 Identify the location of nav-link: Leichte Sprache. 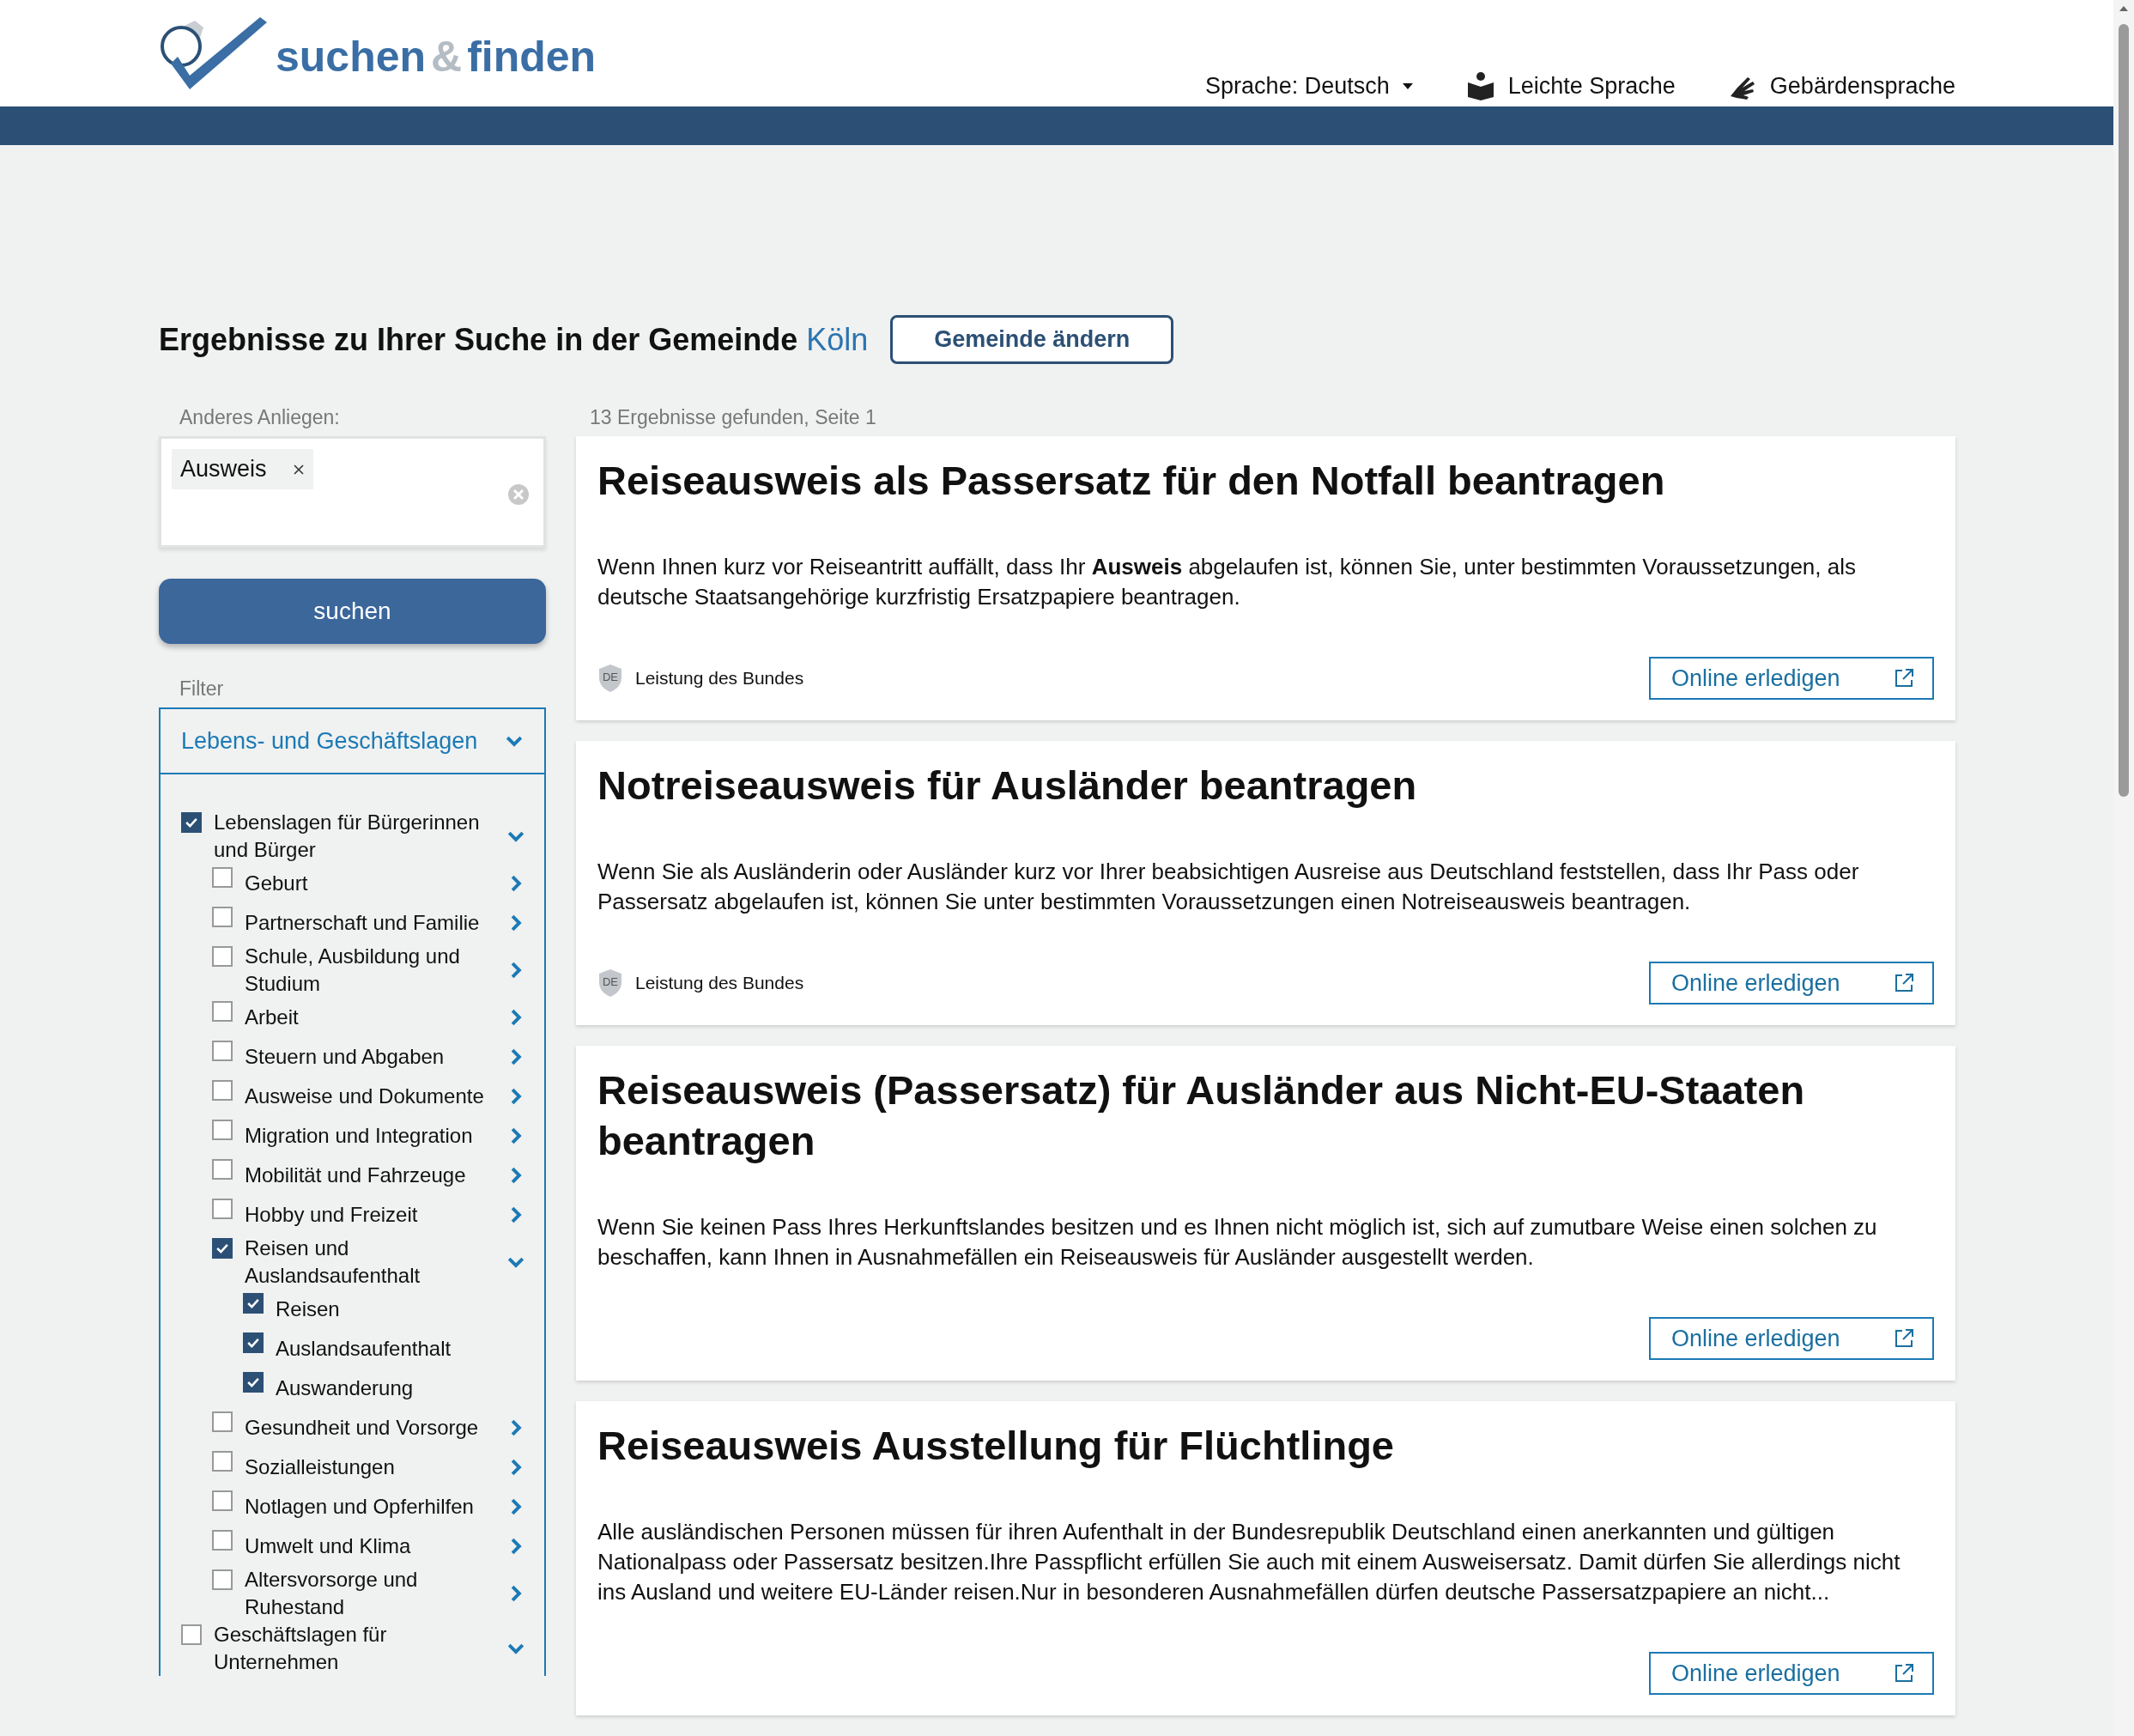
(1570, 85).